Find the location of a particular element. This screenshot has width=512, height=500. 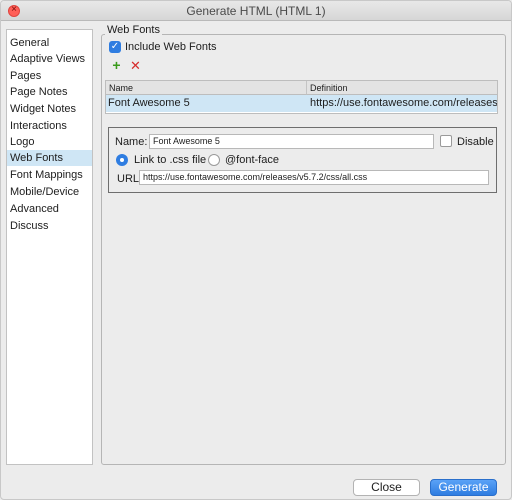

window-title: Generate HTML (HTML 1) is located at coordinates (256, 11).